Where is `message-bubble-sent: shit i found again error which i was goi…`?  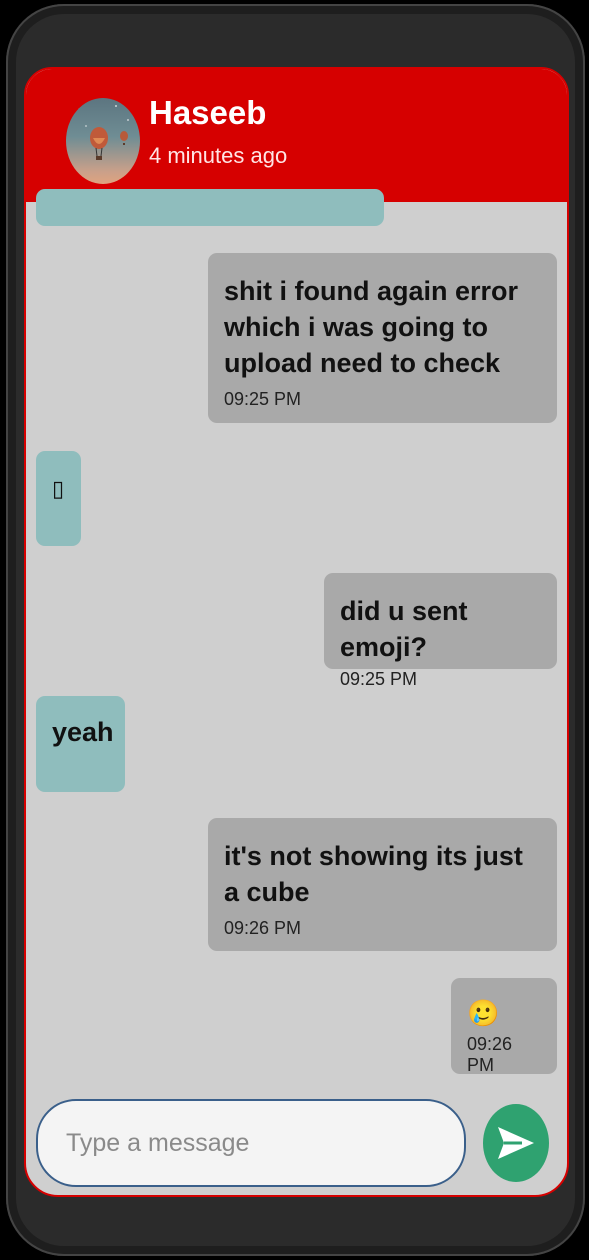 message-bubble-sent: shit i found again error which i was goi… is located at coordinates (382, 338).